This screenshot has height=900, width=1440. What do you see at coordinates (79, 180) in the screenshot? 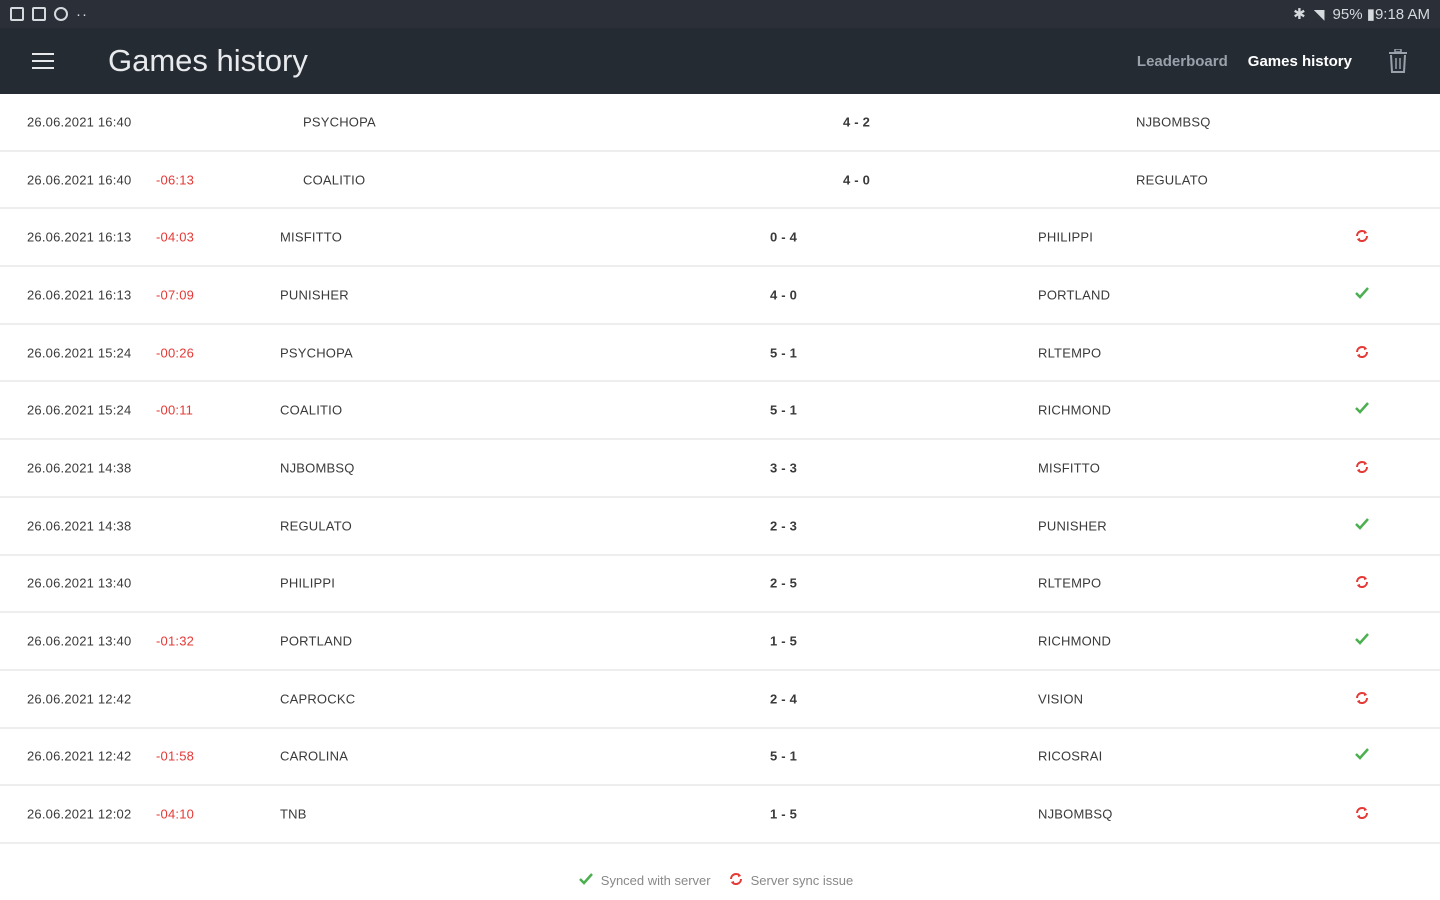
I see `game-date: 26.06.2021 16:40` at bounding box center [79, 180].